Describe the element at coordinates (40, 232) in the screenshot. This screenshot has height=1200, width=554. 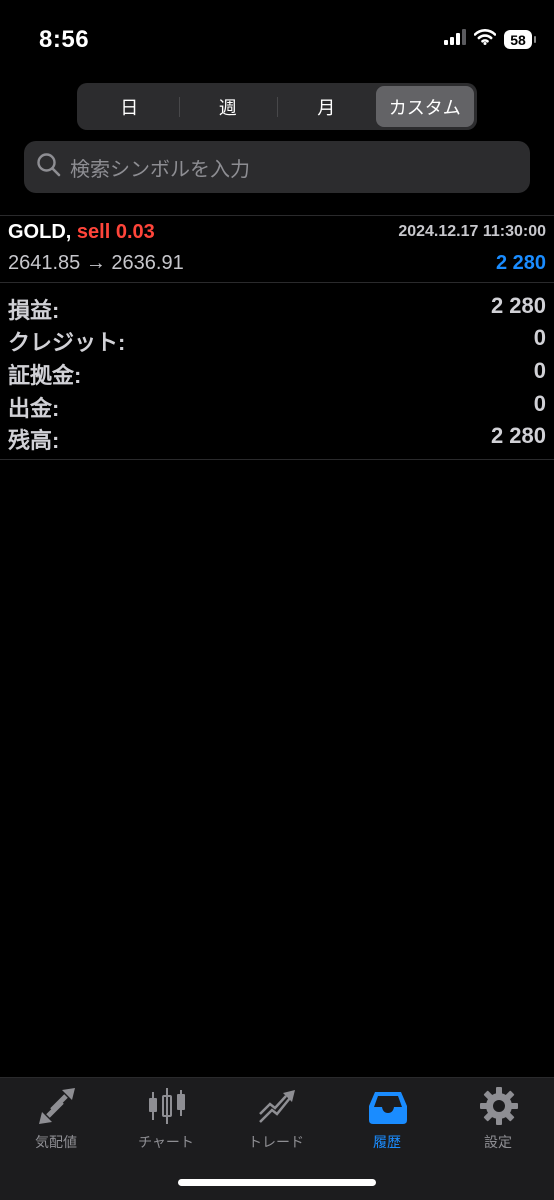
I see `trade-symbol: GOLD,` at that location.